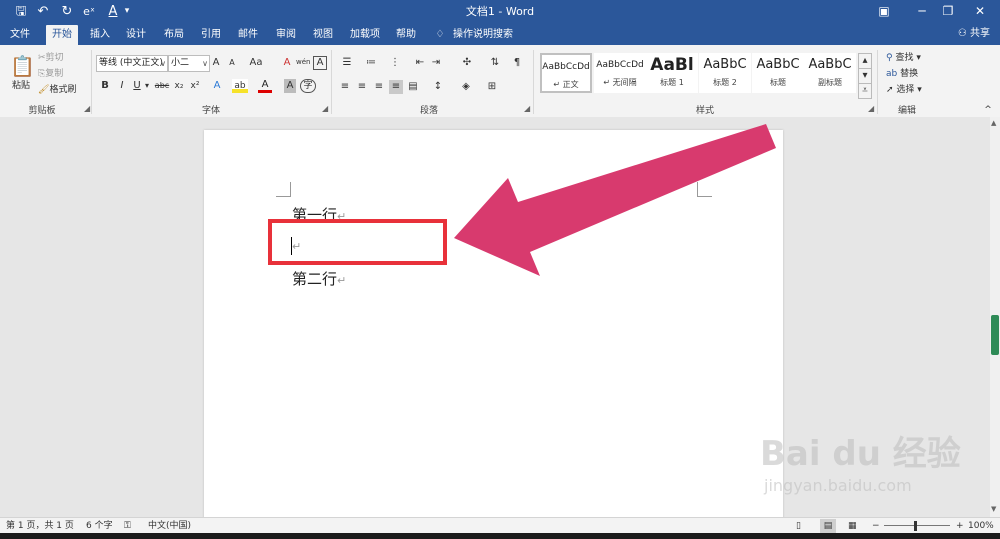  Describe the element at coordinates (136, 35) in the screenshot. I see `tab-design: 设计` at that location.